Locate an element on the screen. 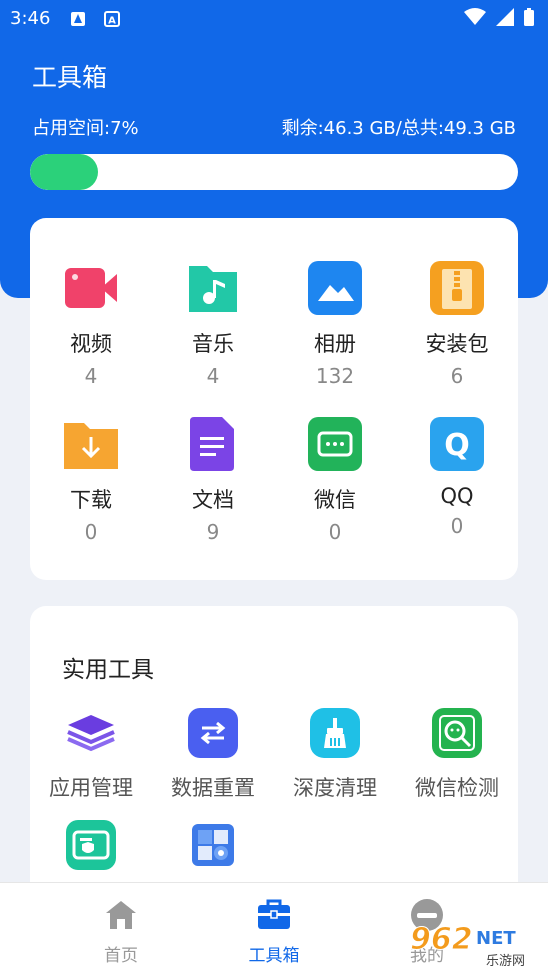 This screenshot has width=548, height=974. tool-deep-clean: 深度清理 is located at coordinates (335, 755).